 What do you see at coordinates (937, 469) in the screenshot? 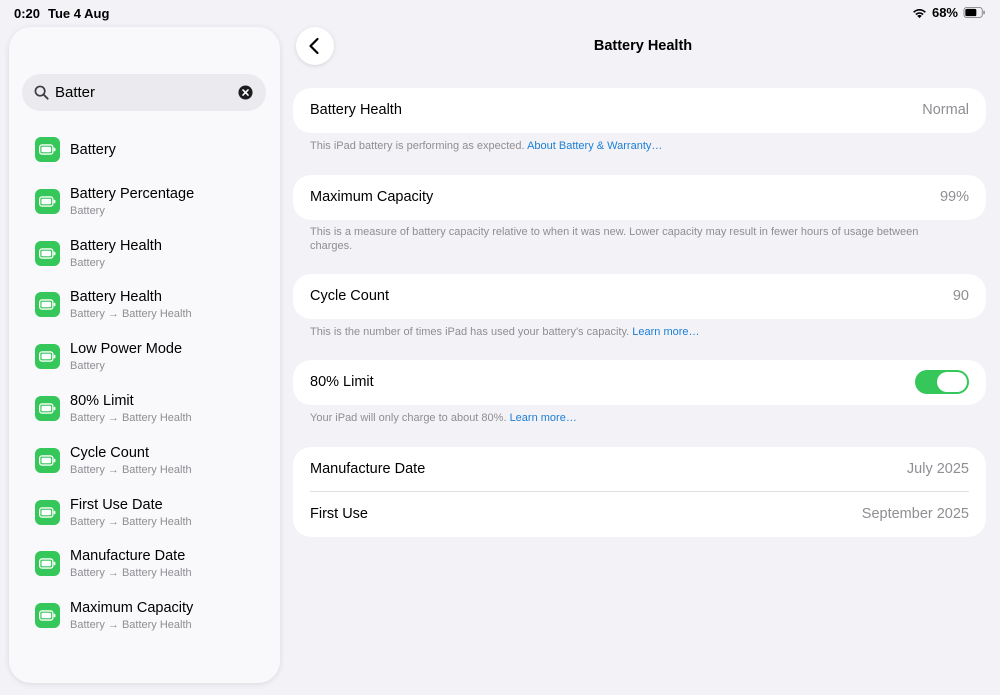
I see `manufacture-date-value: July 2025` at bounding box center [937, 469].